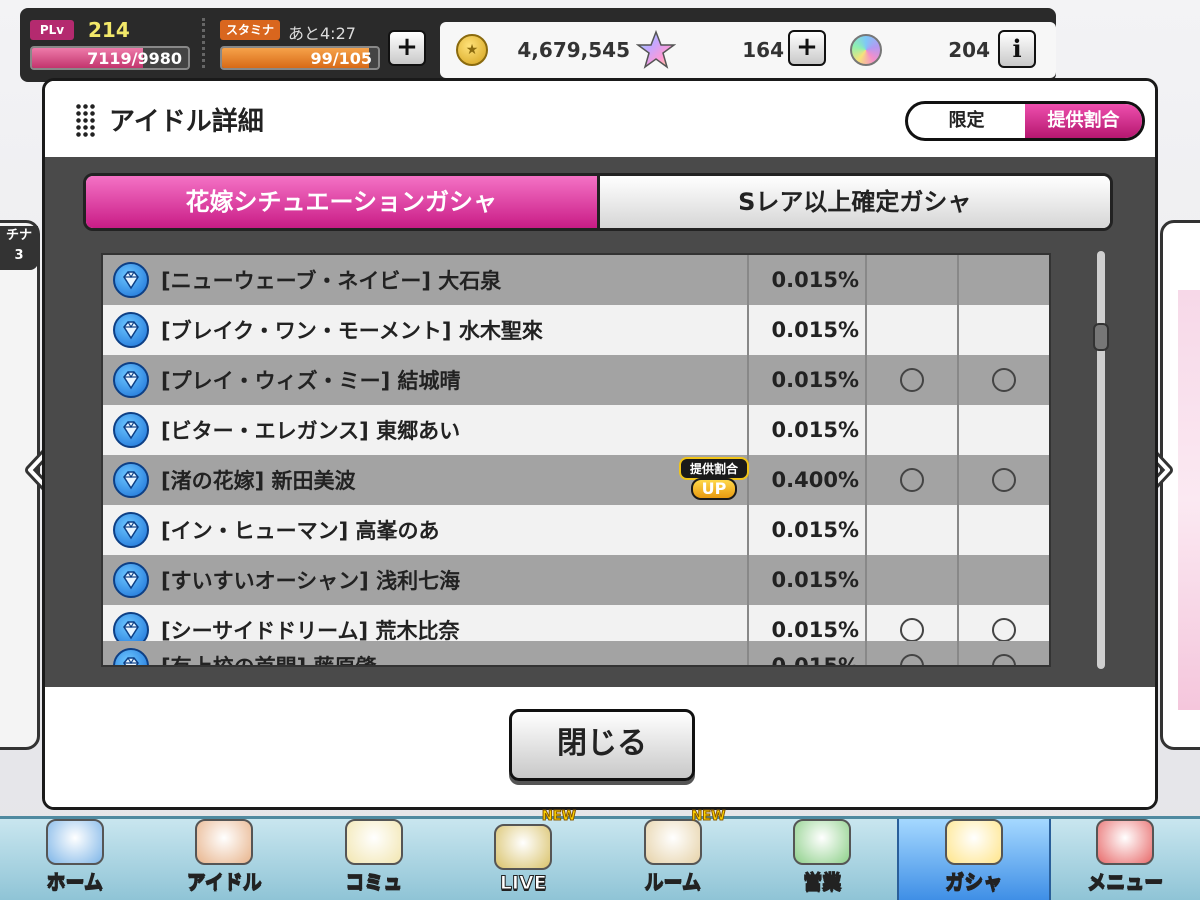  Describe the element at coordinates (974, 859) in the screenshot. I see `nav-item-6: ガシャ` at that location.